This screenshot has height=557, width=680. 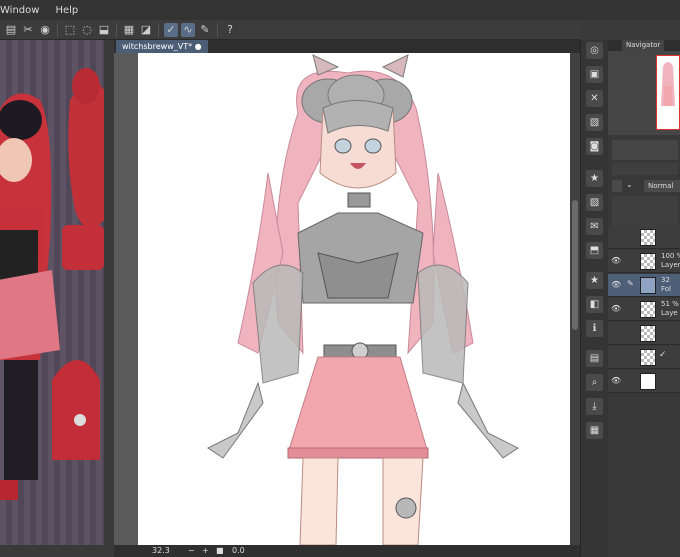 I want to click on color-swatch, so click(x=617, y=186).